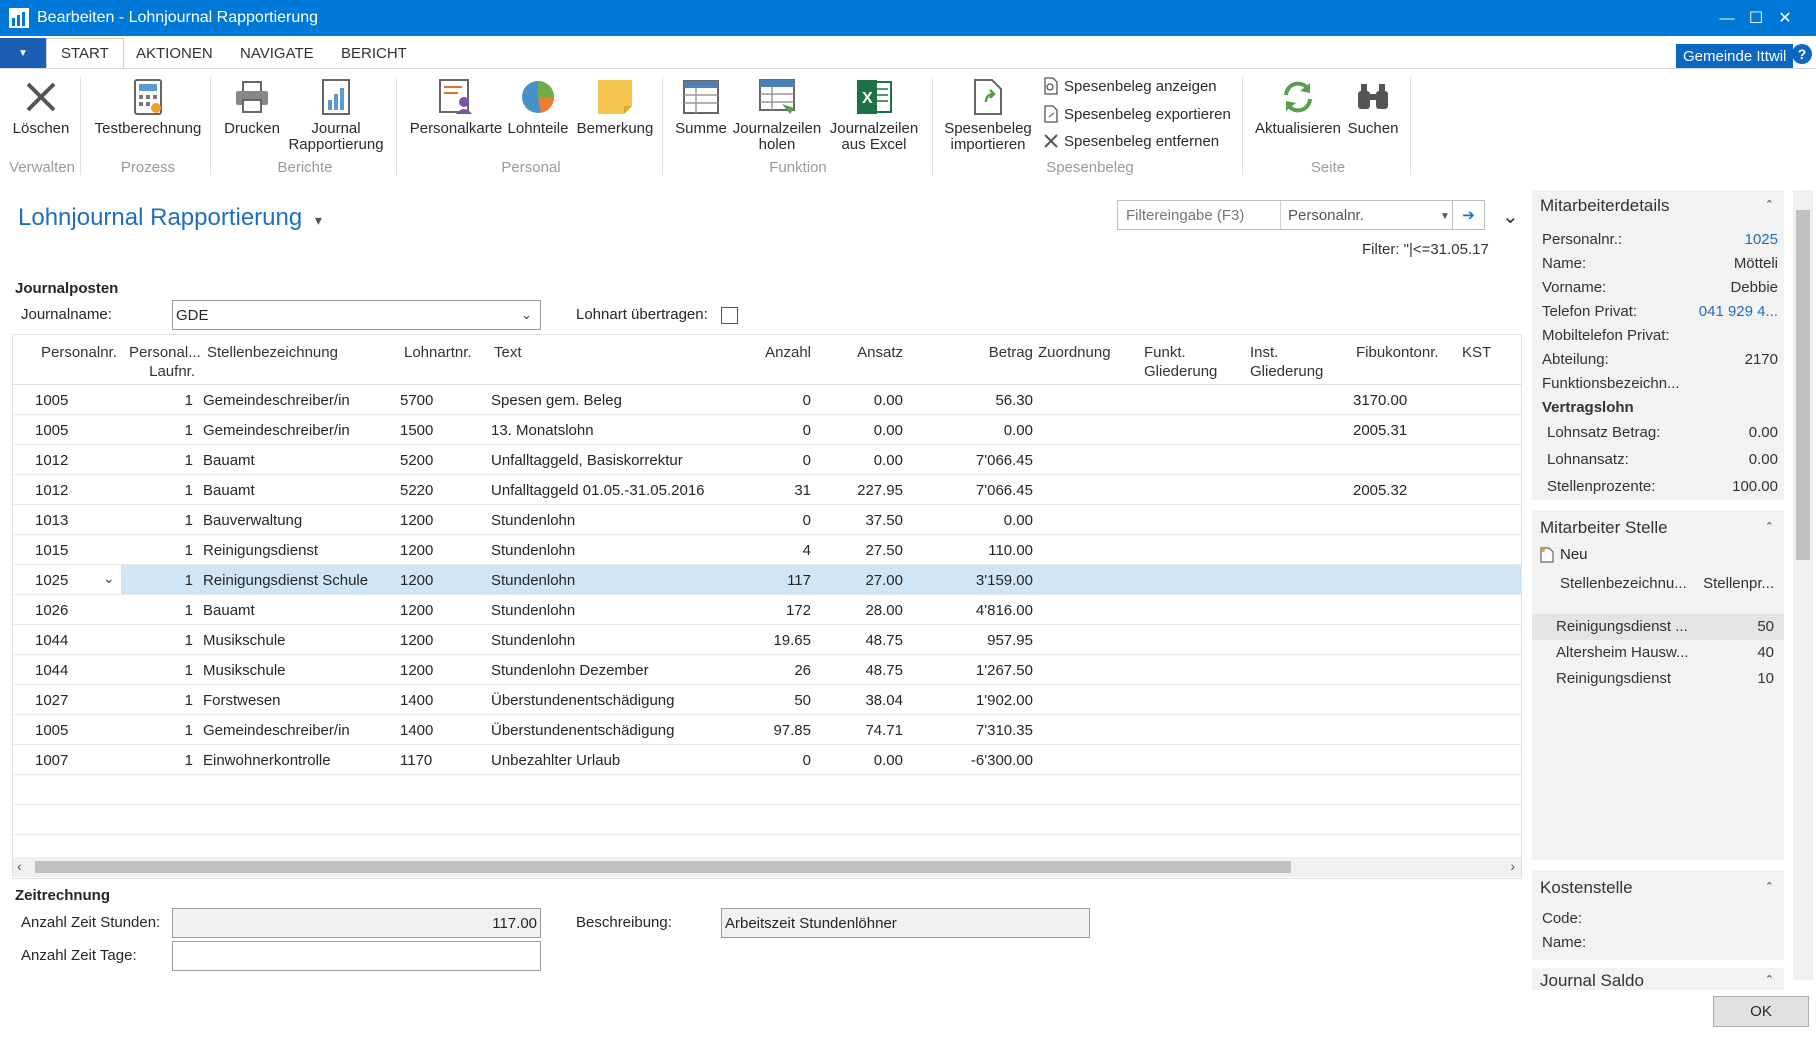 The width and height of the screenshot is (1816, 1037). I want to click on cell-pnr: 1013, so click(51, 520).